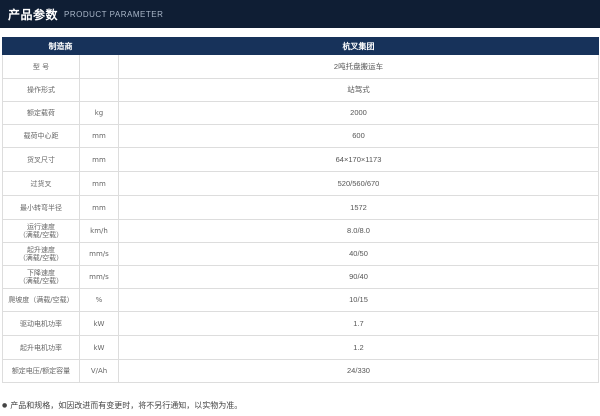  What do you see at coordinates (33, 14) in the screenshot?
I see `section-title: 产品参数` at bounding box center [33, 14].